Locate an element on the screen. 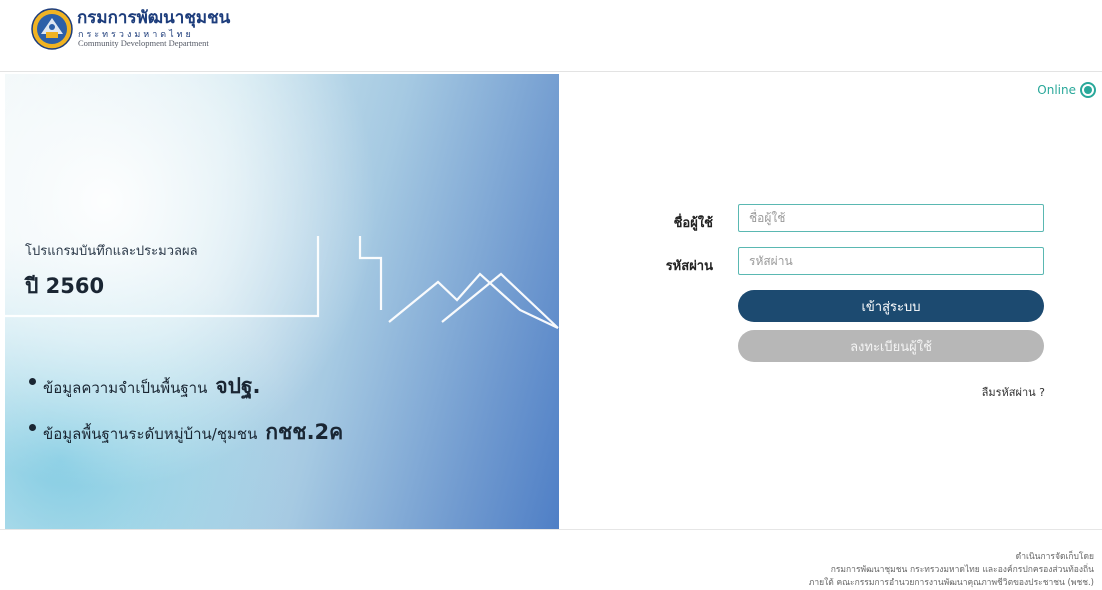  radio-on-icon is located at coordinates (1088, 90).